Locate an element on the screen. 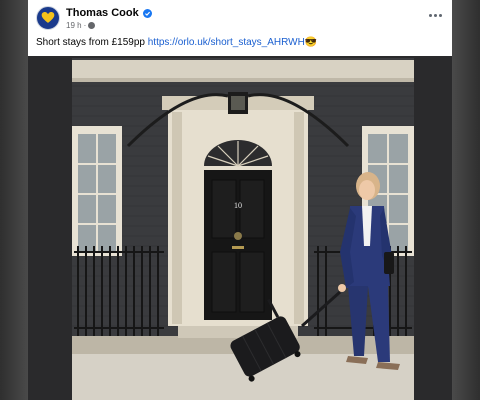 The height and width of the screenshot is (400, 480). heart-logo-icon is located at coordinates (48, 17).